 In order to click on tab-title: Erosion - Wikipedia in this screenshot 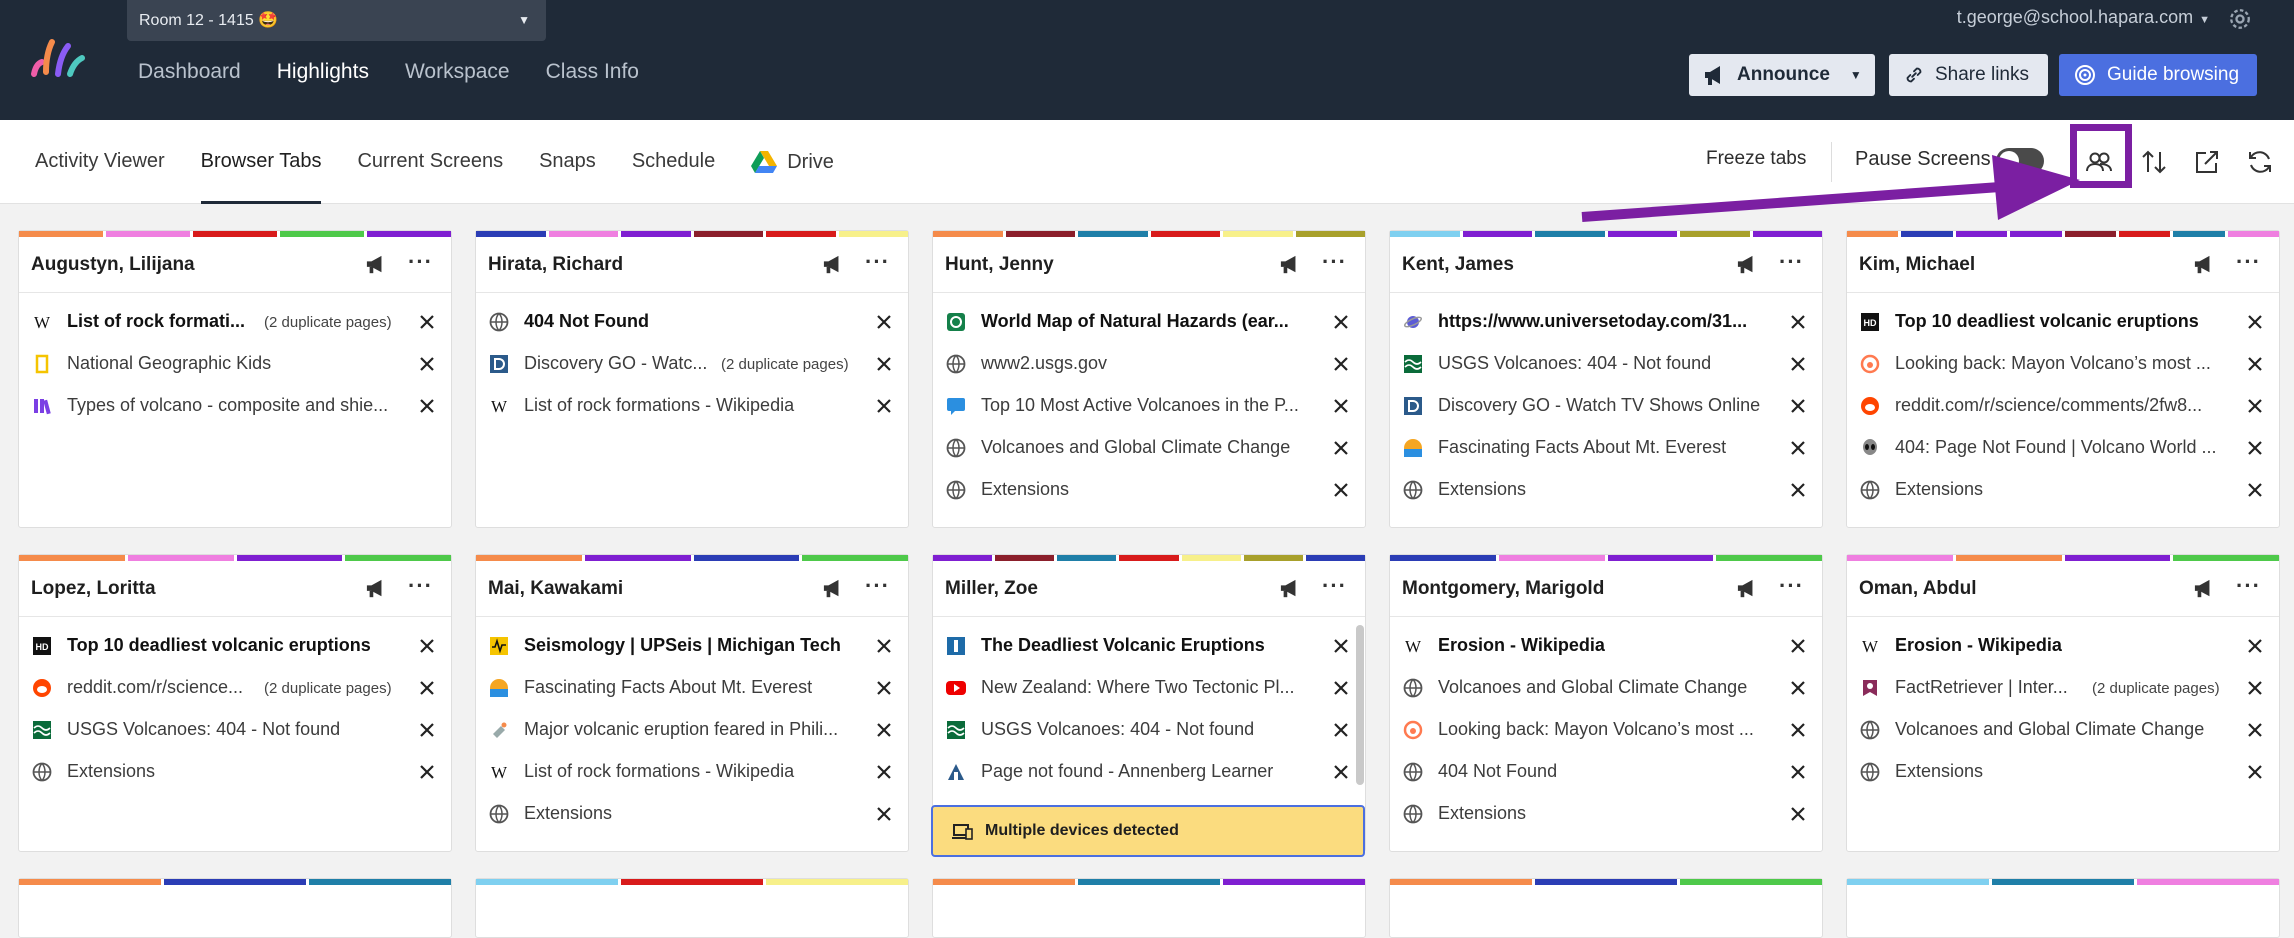, I will do `click(2065, 645)`.